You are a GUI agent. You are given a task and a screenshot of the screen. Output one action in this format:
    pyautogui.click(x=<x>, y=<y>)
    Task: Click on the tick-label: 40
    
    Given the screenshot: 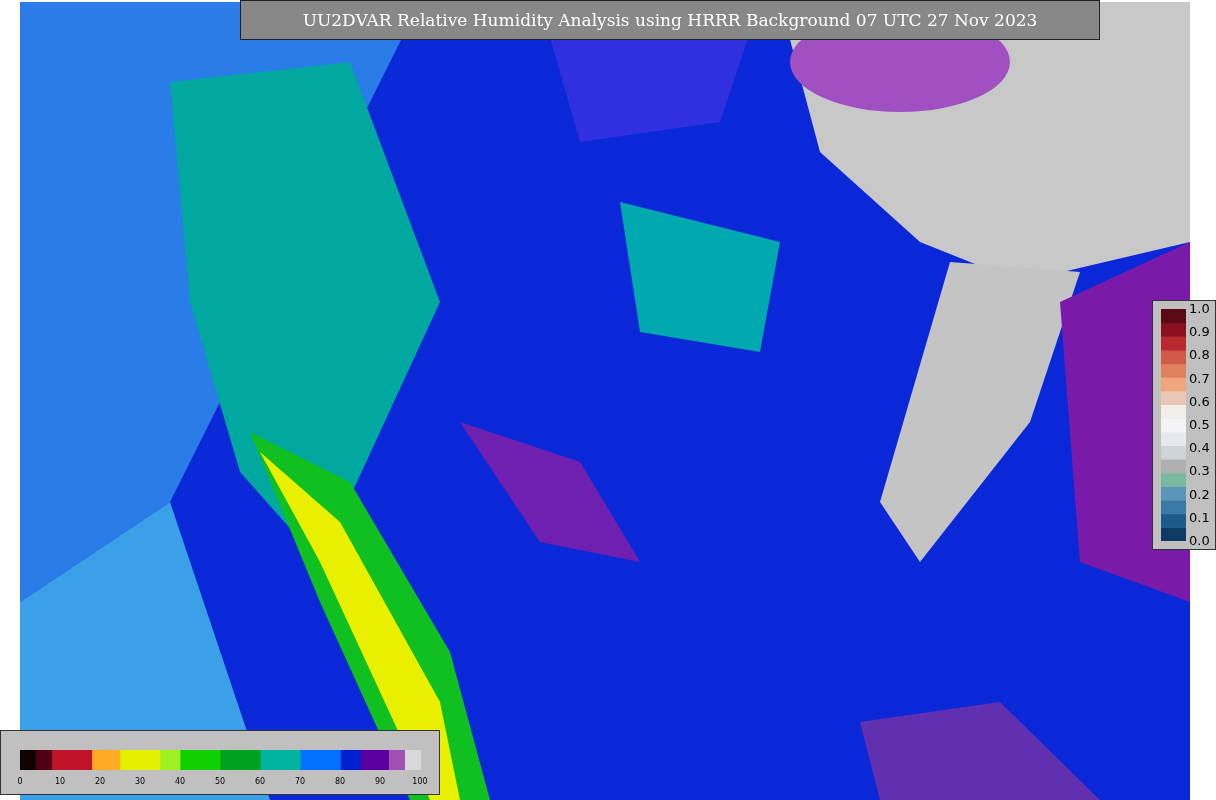 What is the action you would take?
    pyautogui.click(x=180, y=781)
    